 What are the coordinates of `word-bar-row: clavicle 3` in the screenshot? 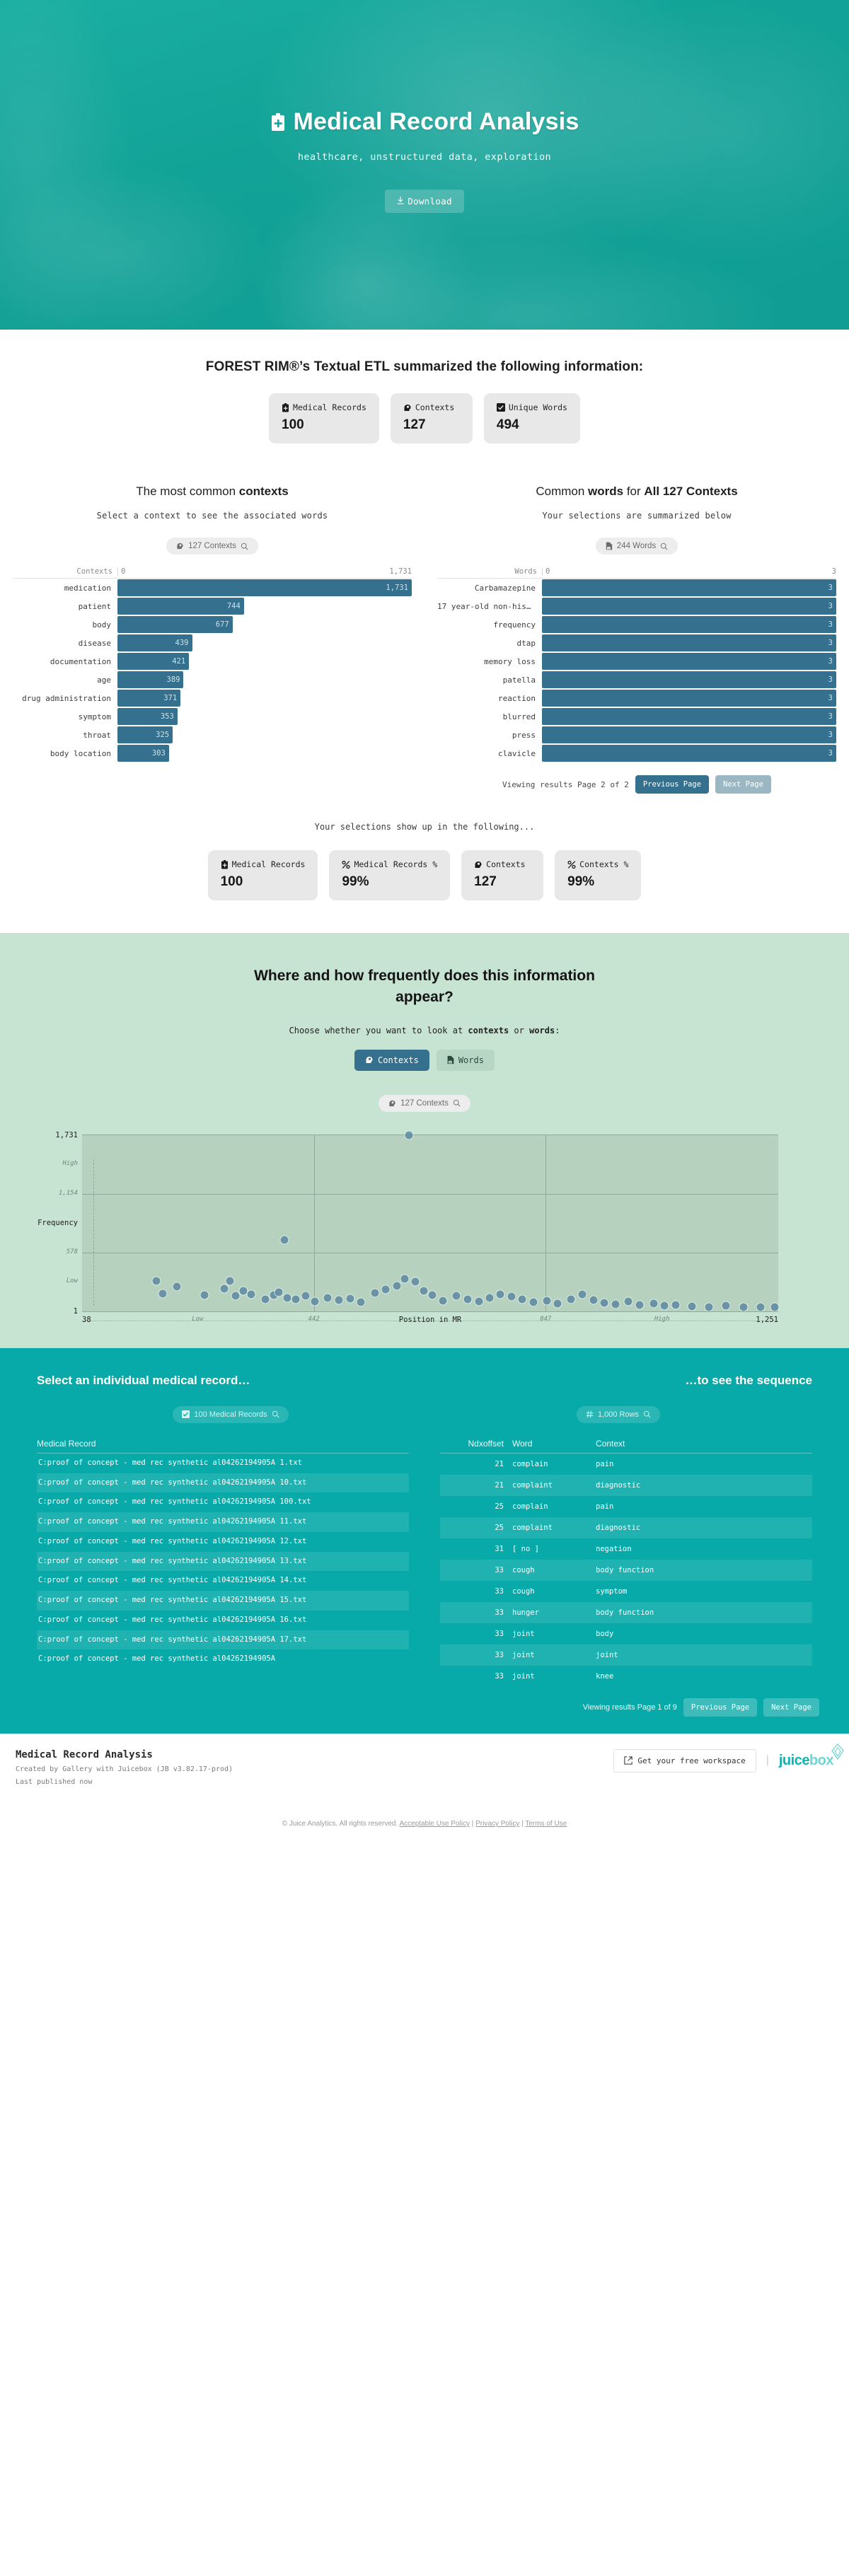 It's located at (637, 753).